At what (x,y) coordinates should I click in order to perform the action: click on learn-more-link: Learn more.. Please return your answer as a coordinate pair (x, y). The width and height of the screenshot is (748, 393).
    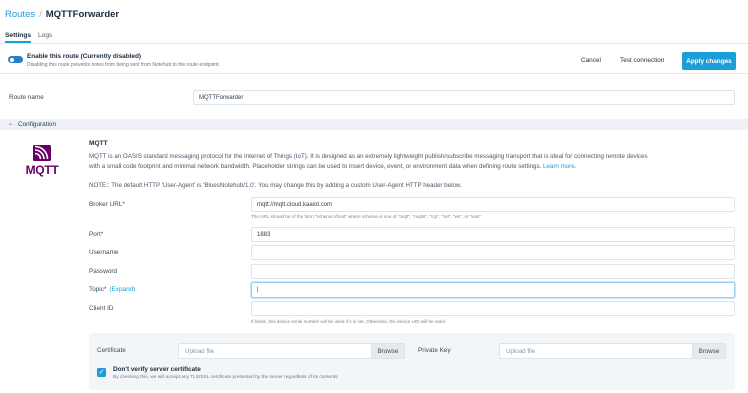
    Looking at the image, I should click on (559, 166).